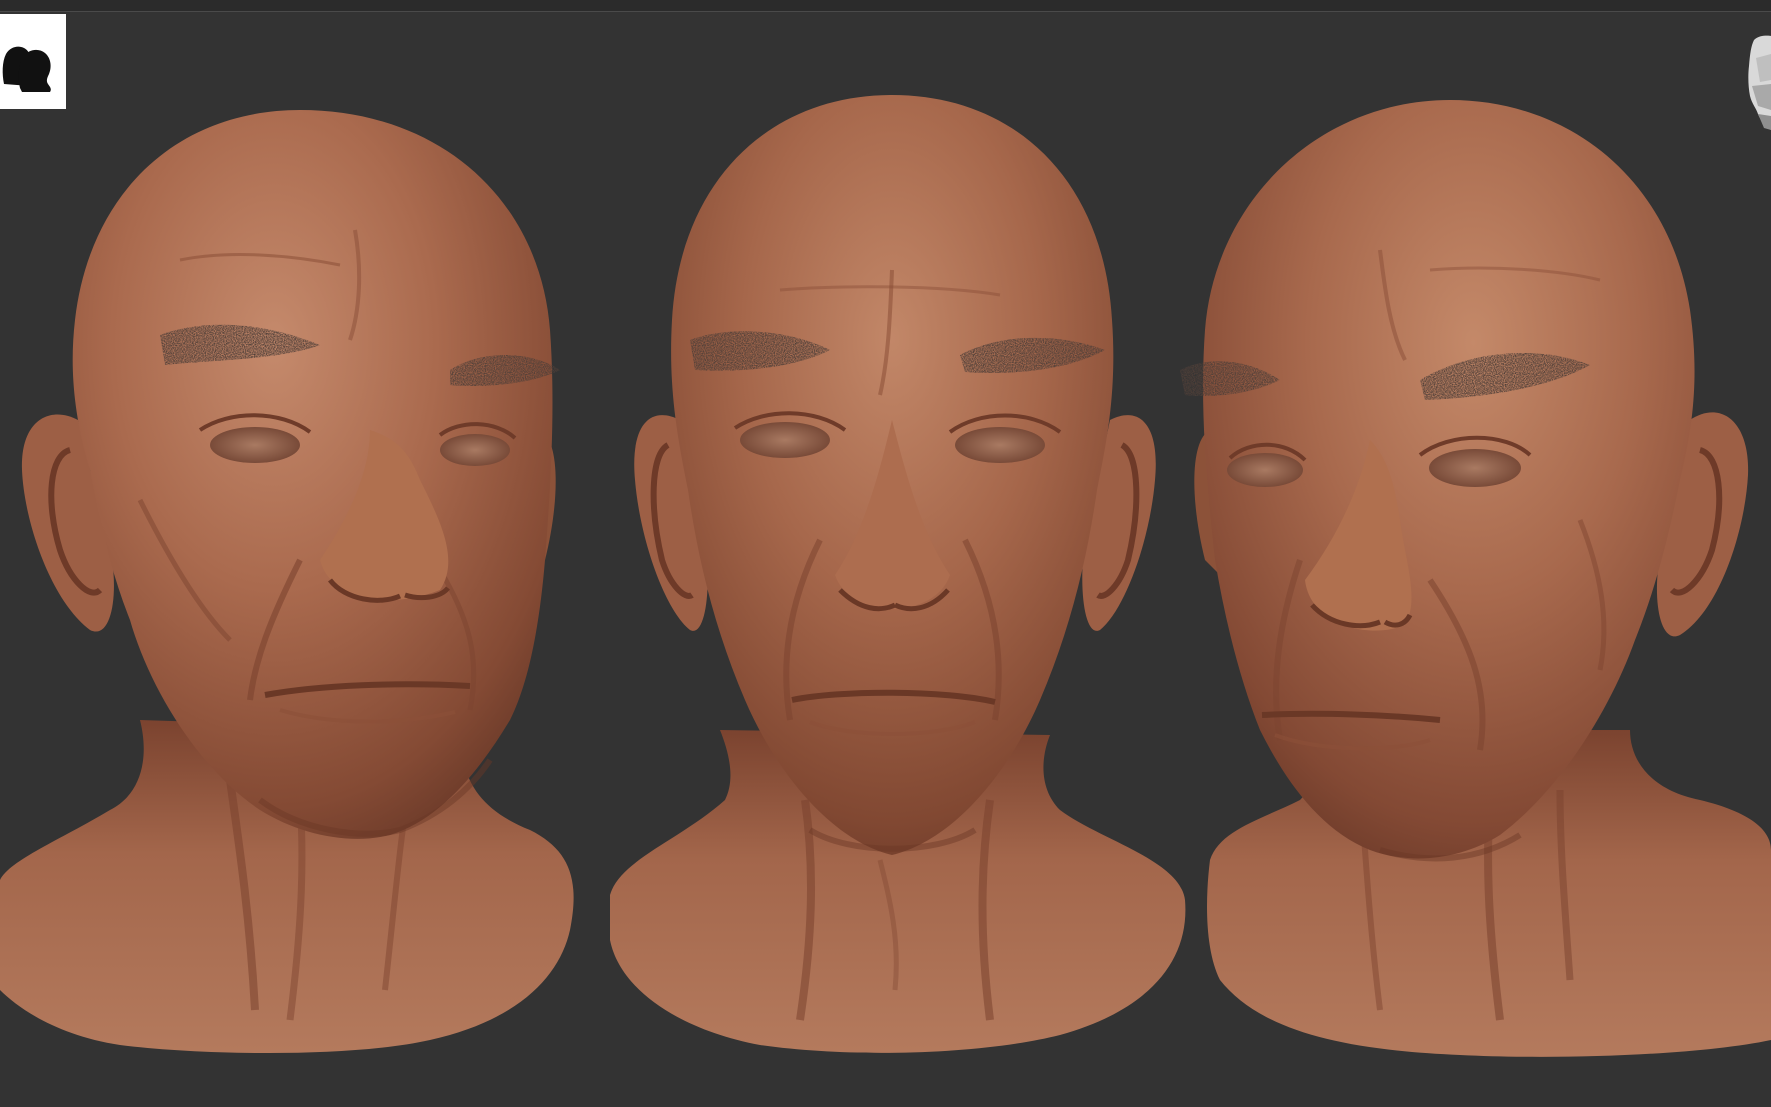 This screenshot has width=1771, height=1107. What do you see at coordinates (785, 440) in the screenshot?
I see `eye-front-left` at bounding box center [785, 440].